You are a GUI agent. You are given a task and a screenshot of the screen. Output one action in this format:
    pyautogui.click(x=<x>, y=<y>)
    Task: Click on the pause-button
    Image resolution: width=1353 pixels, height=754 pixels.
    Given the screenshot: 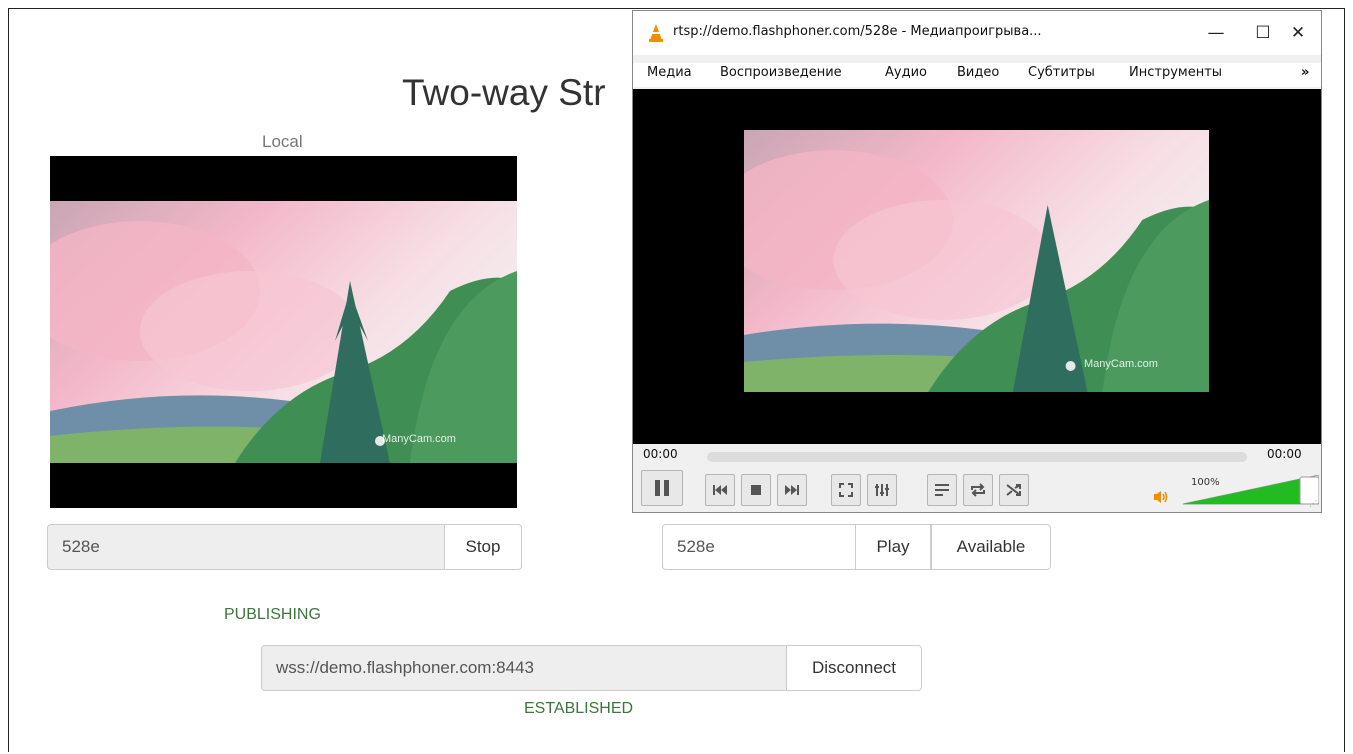 What is the action you would take?
    pyautogui.click(x=662, y=488)
    